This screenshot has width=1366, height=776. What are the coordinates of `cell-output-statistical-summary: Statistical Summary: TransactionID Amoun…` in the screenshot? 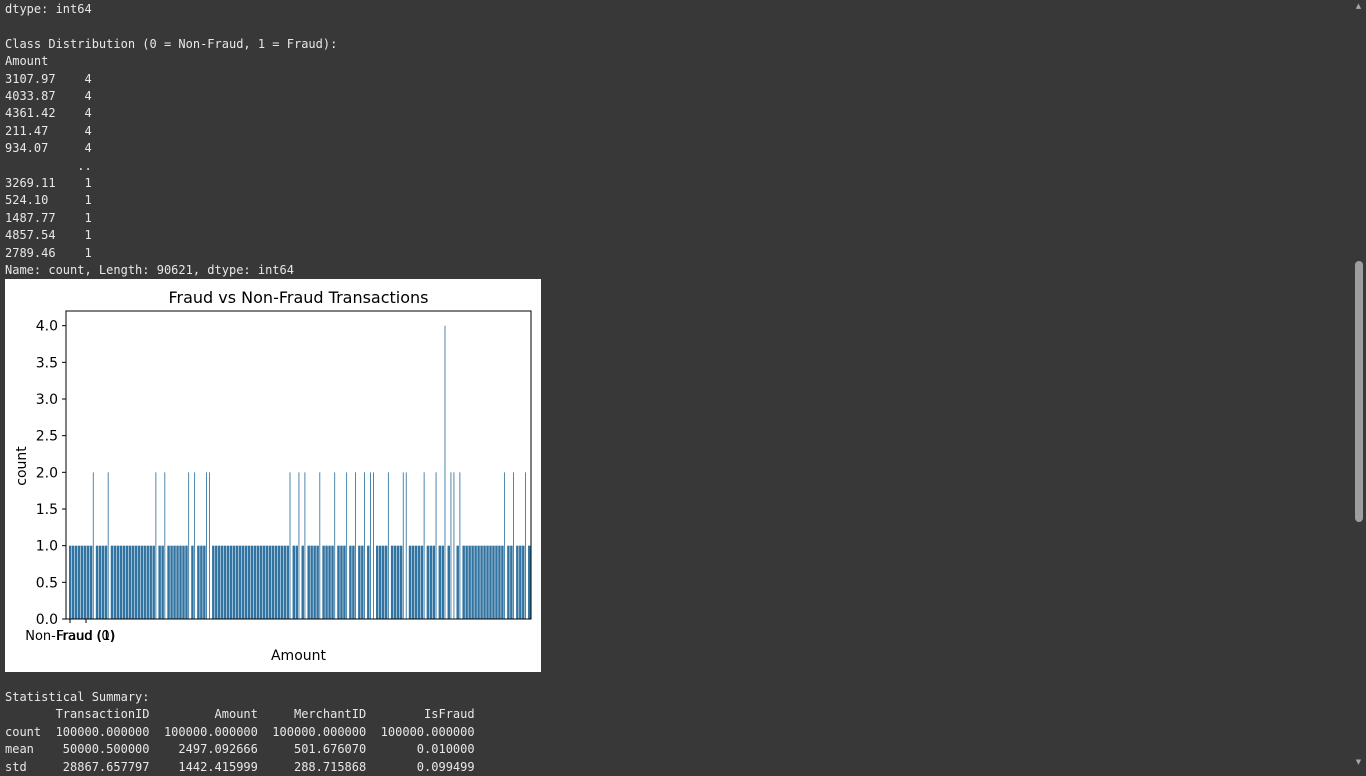 It's located at (240, 732).